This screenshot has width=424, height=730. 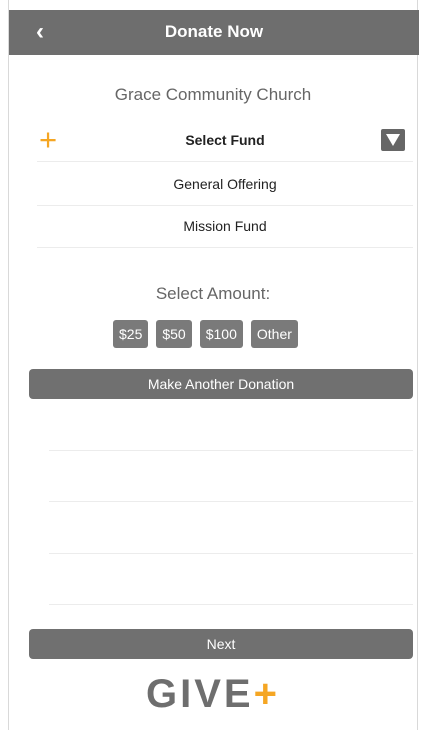 What do you see at coordinates (174, 334) in the screenshot?
I see `amount-50-button: $50` at bounding box center [174, 334].